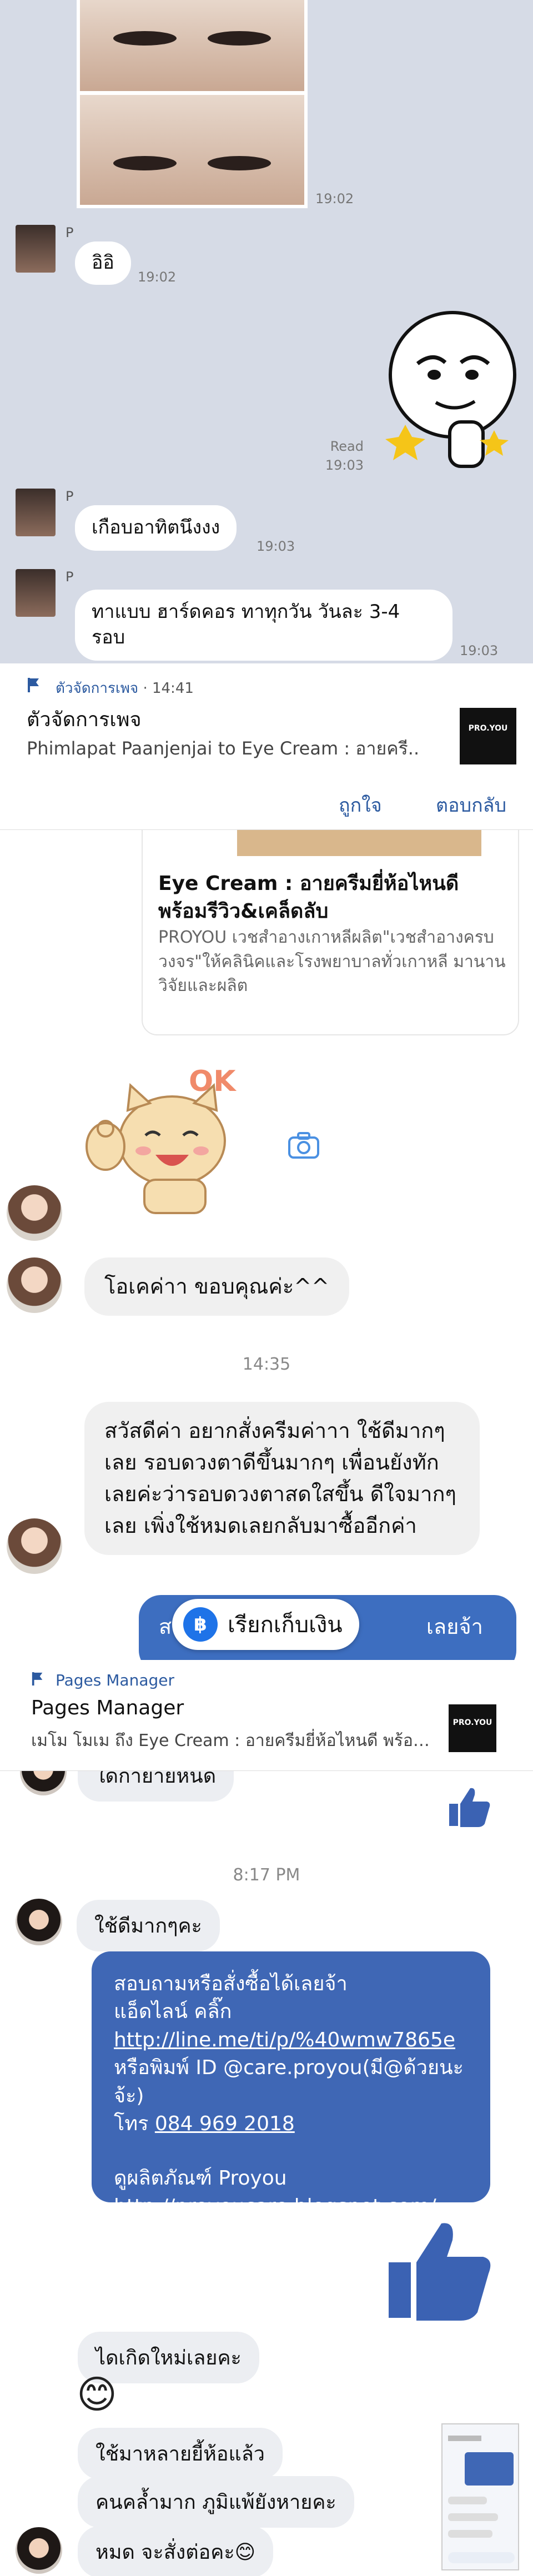 The width and height of the screenshot is (533, 2576). What do you see at coordinates (192, 150) in the screenshot?
I see `eye-photo-bottom` at bounding box center [192, 150].